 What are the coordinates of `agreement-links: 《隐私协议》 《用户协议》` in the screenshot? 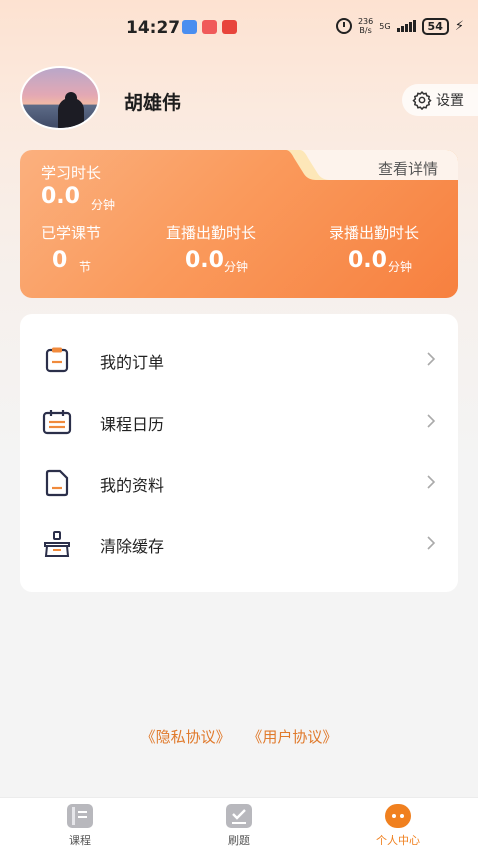 It's located at (239, 736).